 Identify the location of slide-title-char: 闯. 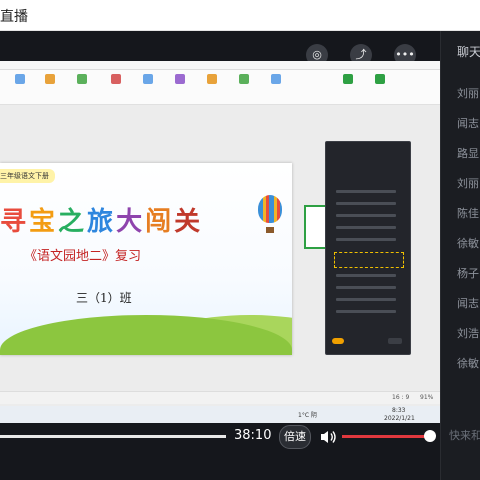
(160, 222).